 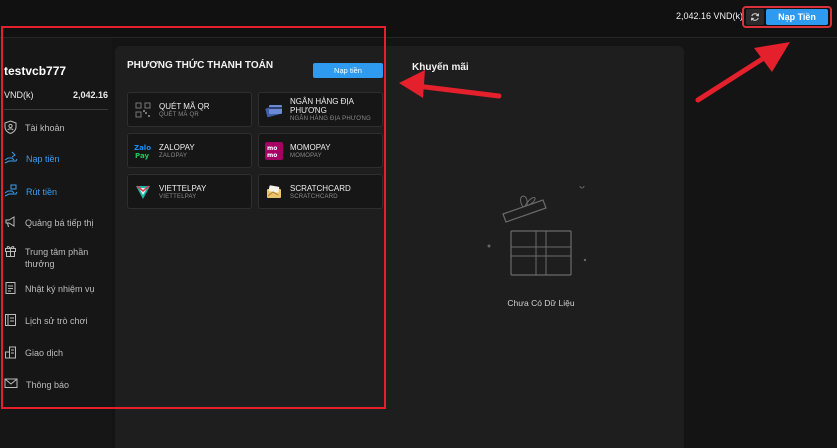 I want to click on viettelpay-logo-icon, so click(x=143, y=192).